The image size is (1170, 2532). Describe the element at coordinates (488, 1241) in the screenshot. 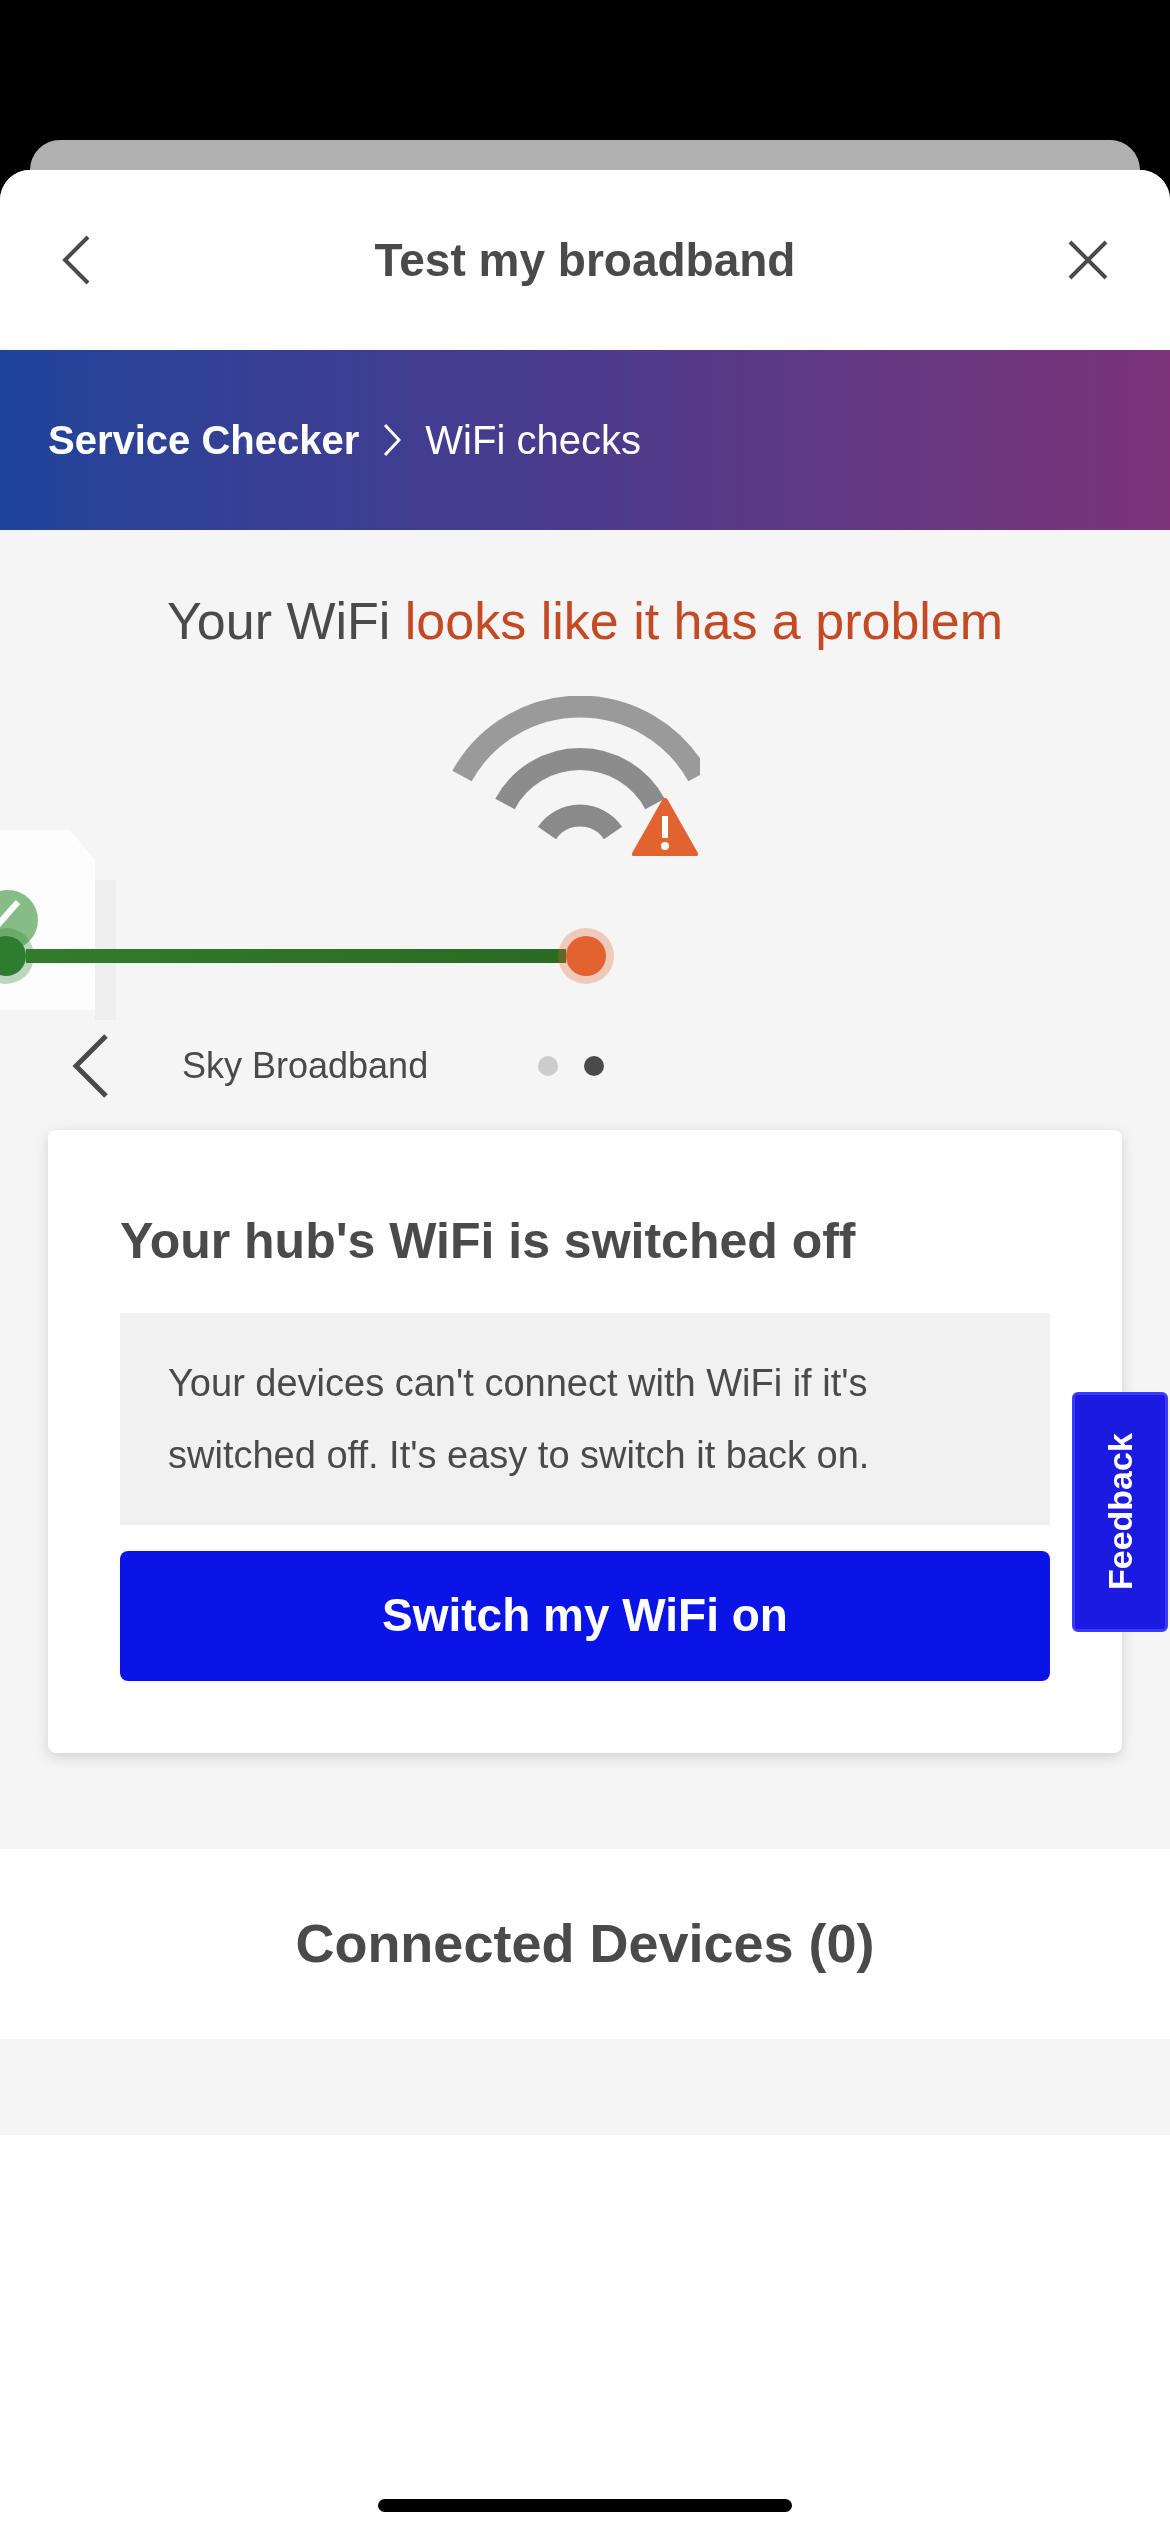

I see `card-title: Your hub's WiFi is switched off` at that location.